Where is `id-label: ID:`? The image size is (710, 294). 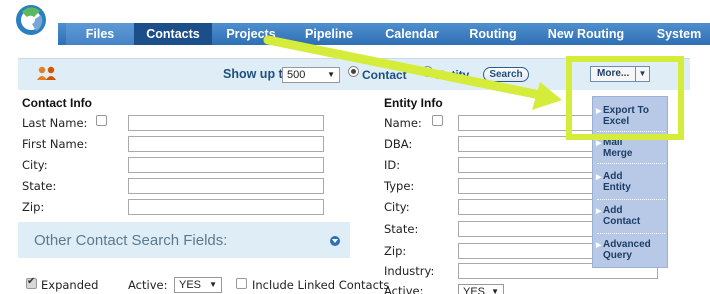
id-label: ID: is located at coordinates (392, 165).